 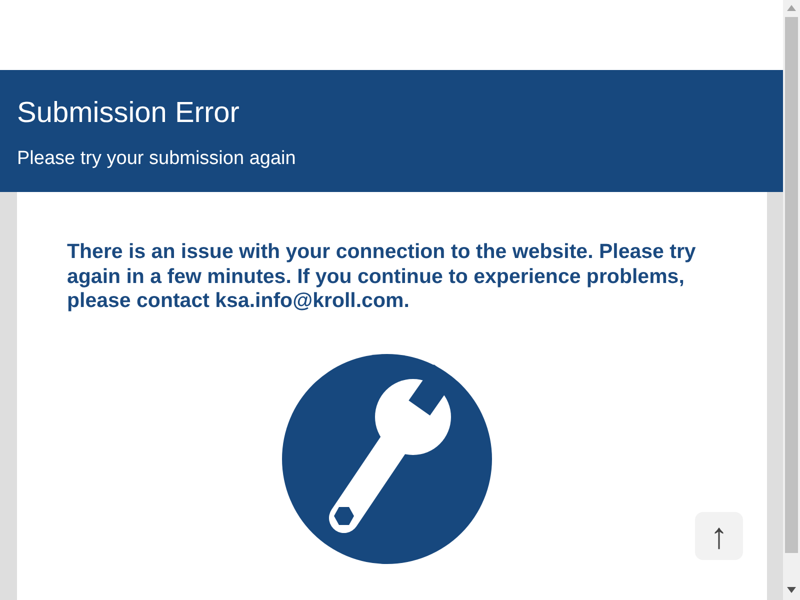 I want to click on error-message: There is an issue with your connection to the website. Please try again in a few minutes. If you continue to experience problems, please contact ksa.info@kroll.com., so click(x=382, y=277).